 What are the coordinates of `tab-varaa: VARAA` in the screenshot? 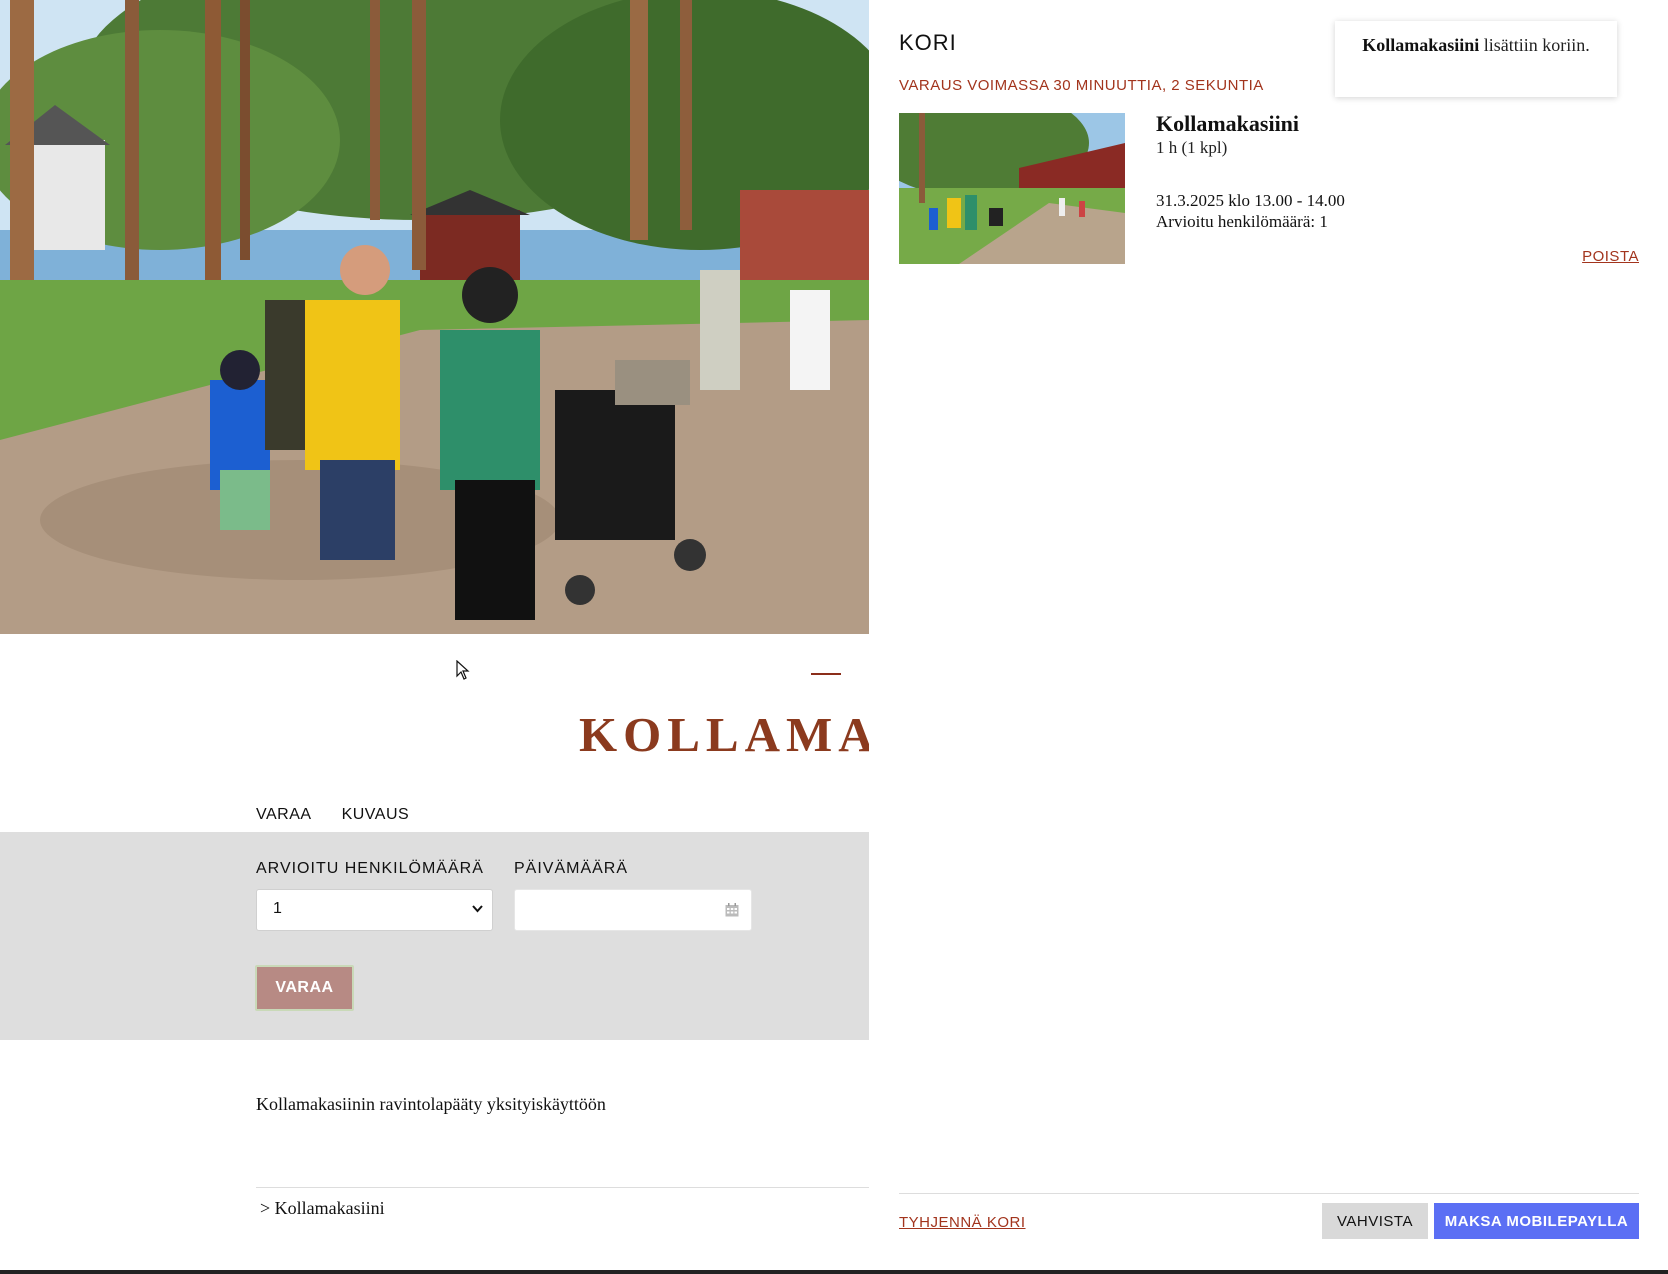 It's located at (284, 815).